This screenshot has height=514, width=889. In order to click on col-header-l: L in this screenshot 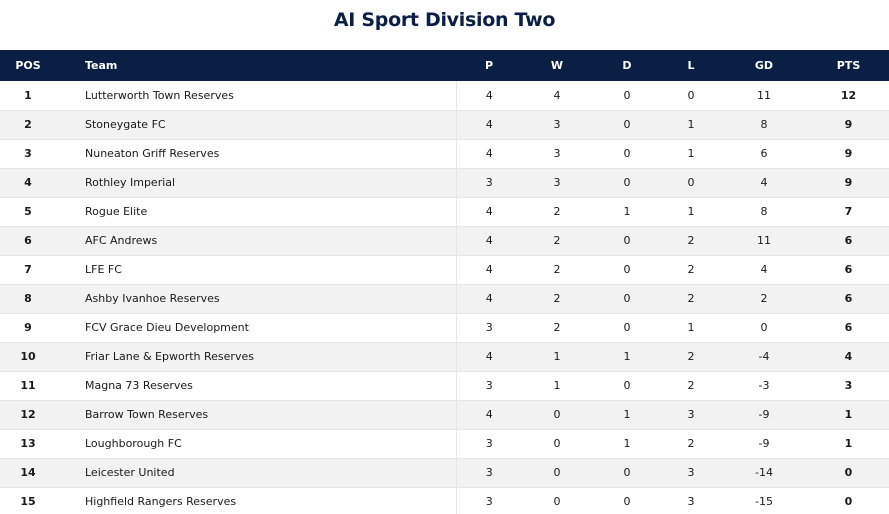, I will do `click(691, 65)`.